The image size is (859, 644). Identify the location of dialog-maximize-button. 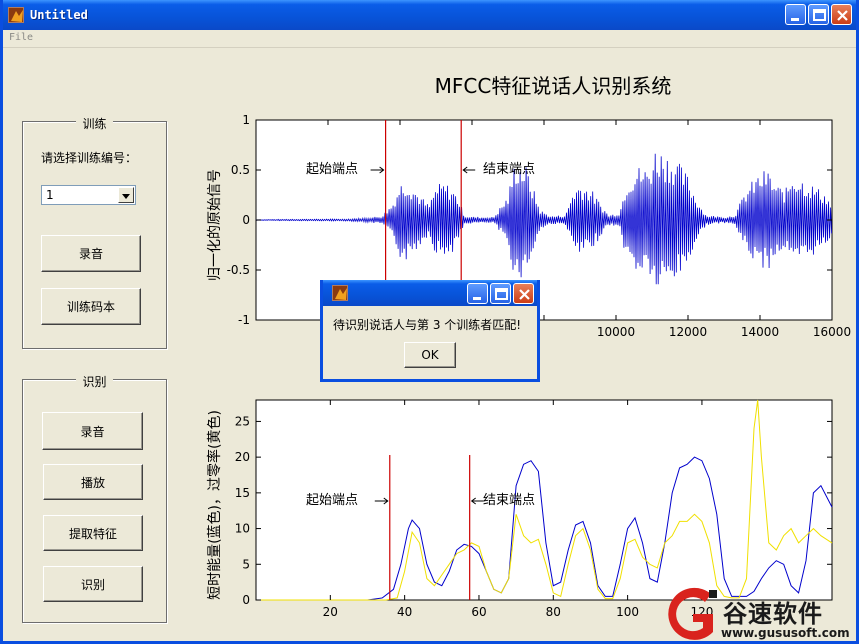
(500, 293).